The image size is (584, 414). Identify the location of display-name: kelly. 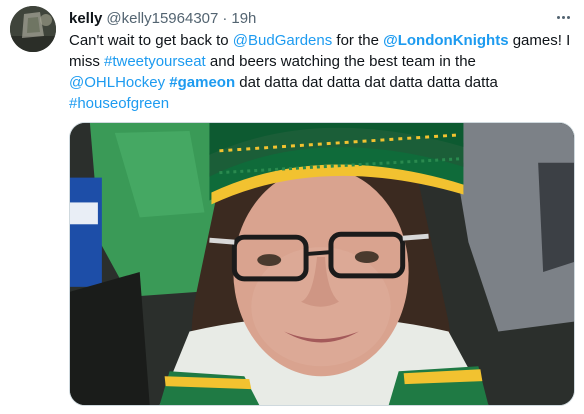
(85, 18).